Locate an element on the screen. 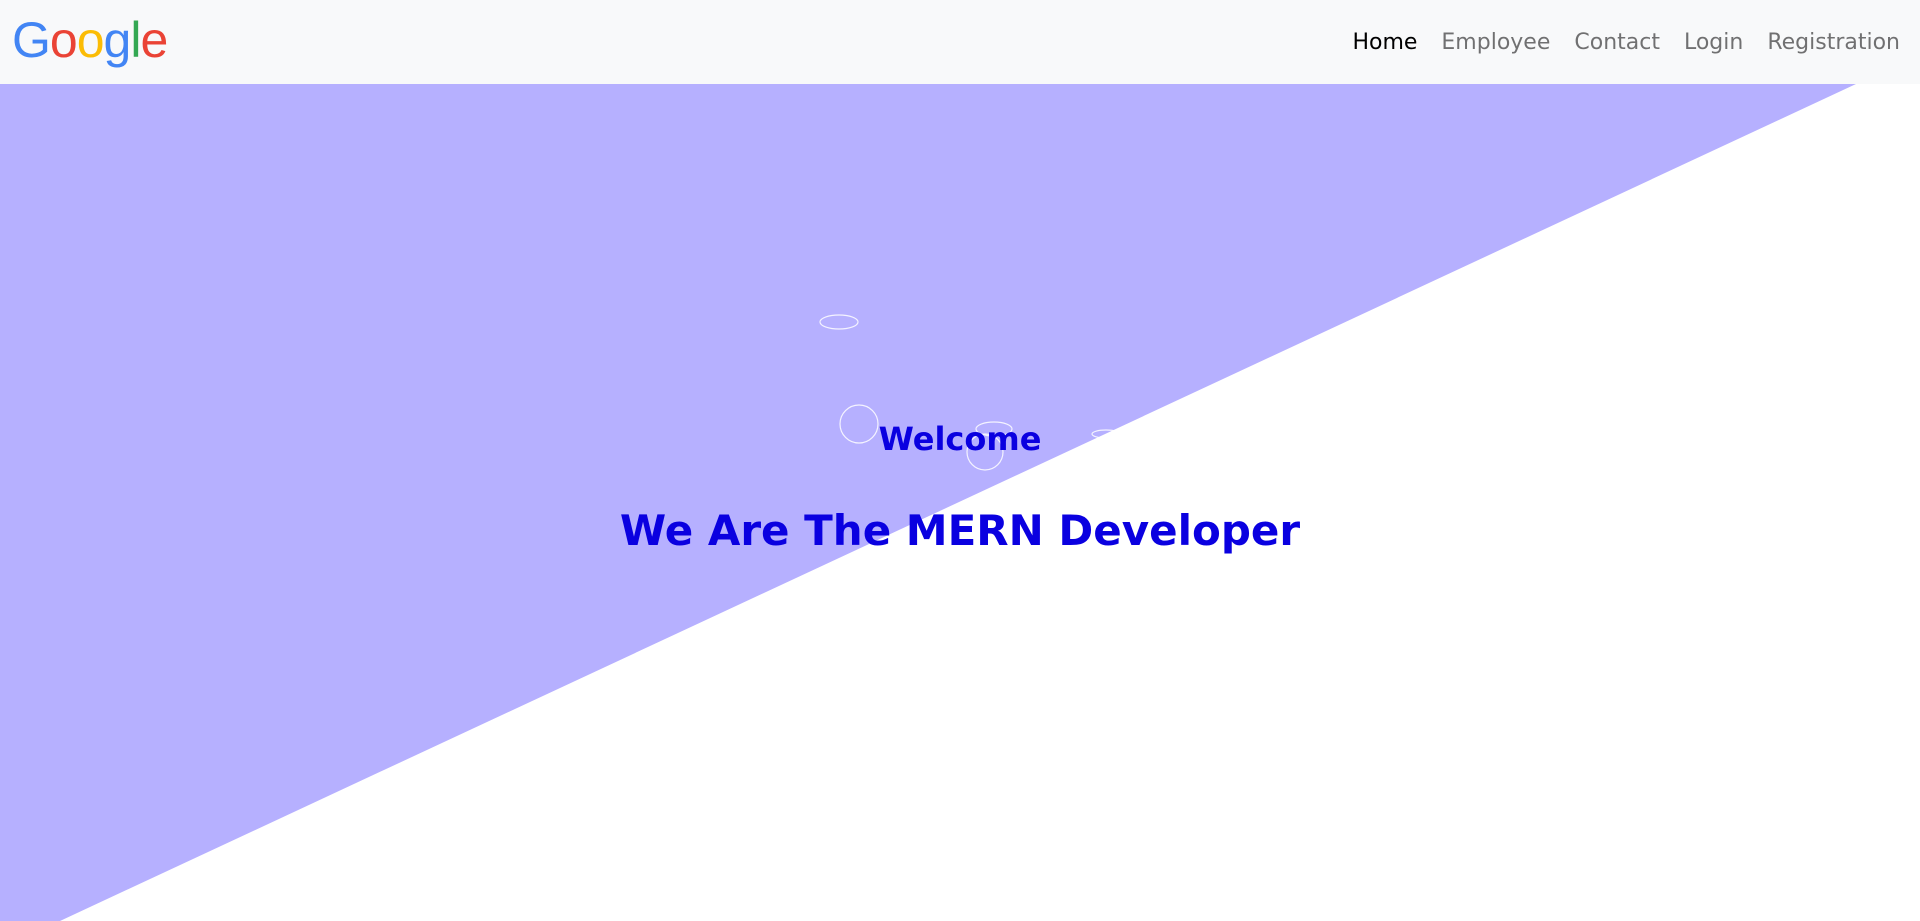  logo-letter-e: e is located at coordinates (154, 40).